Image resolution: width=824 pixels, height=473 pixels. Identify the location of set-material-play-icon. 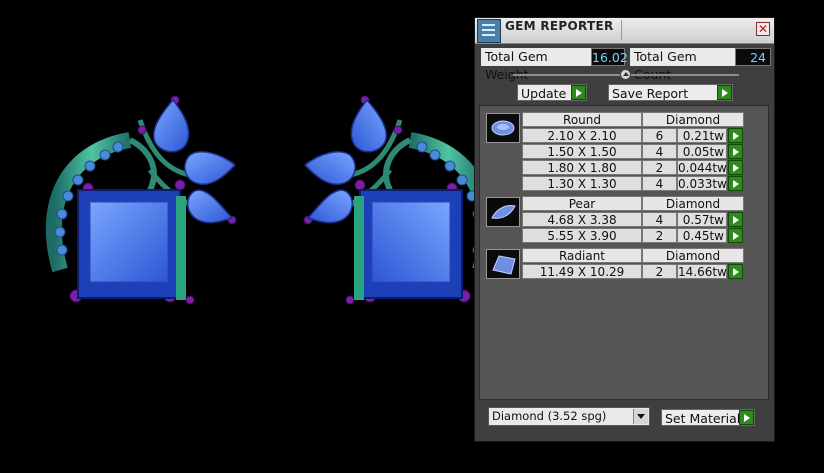
(746, 417).